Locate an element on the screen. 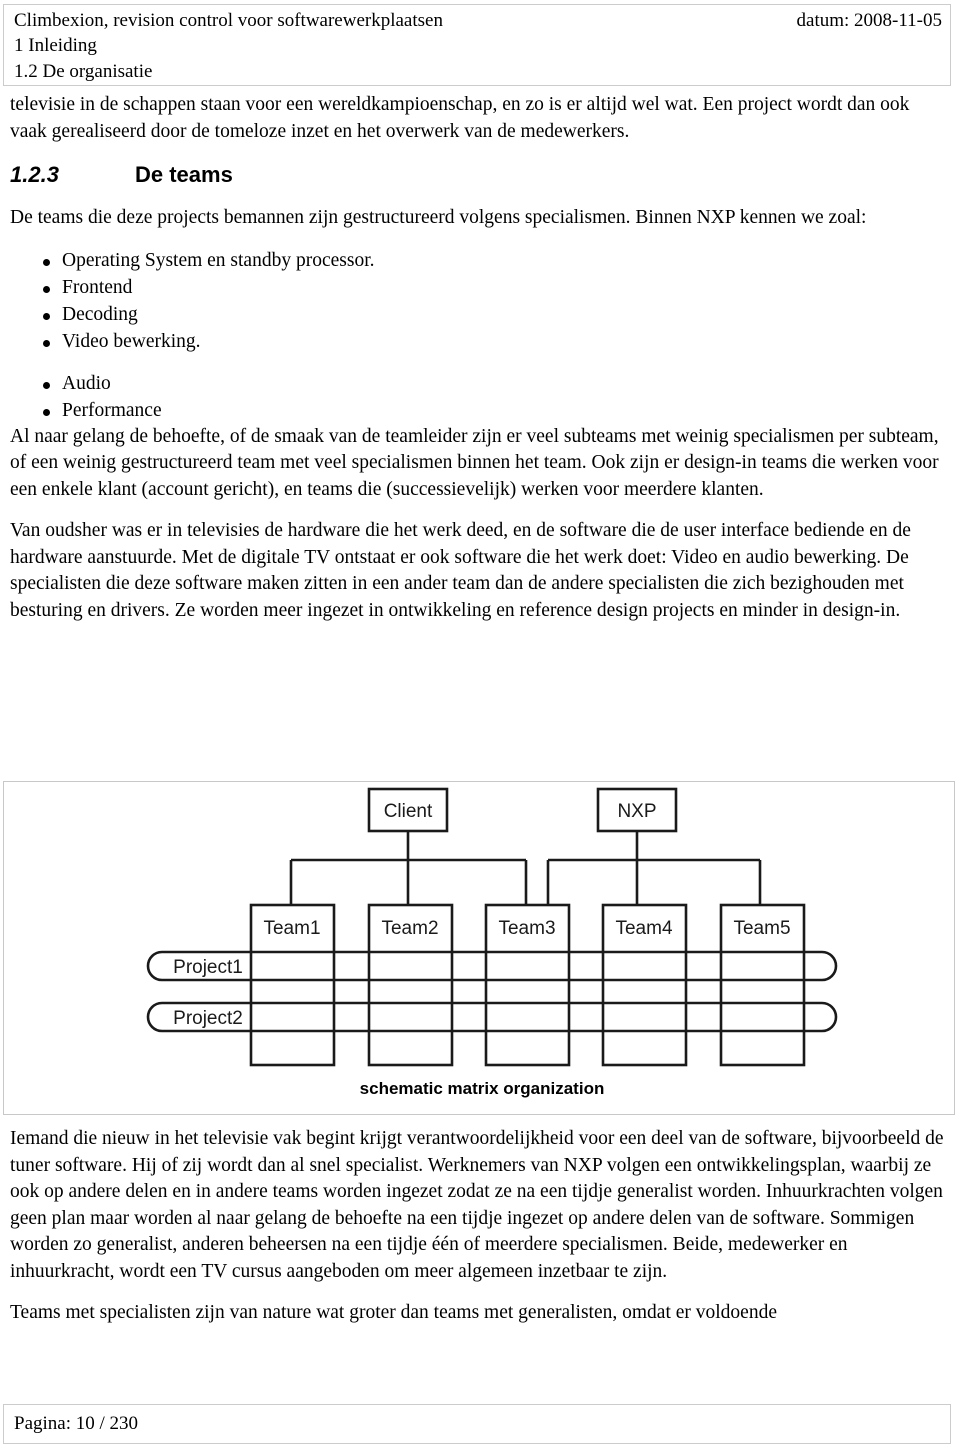 The width and height of the screenshot is (960, 1448). label-team4: Team4 is located at coordinates (643, 928).